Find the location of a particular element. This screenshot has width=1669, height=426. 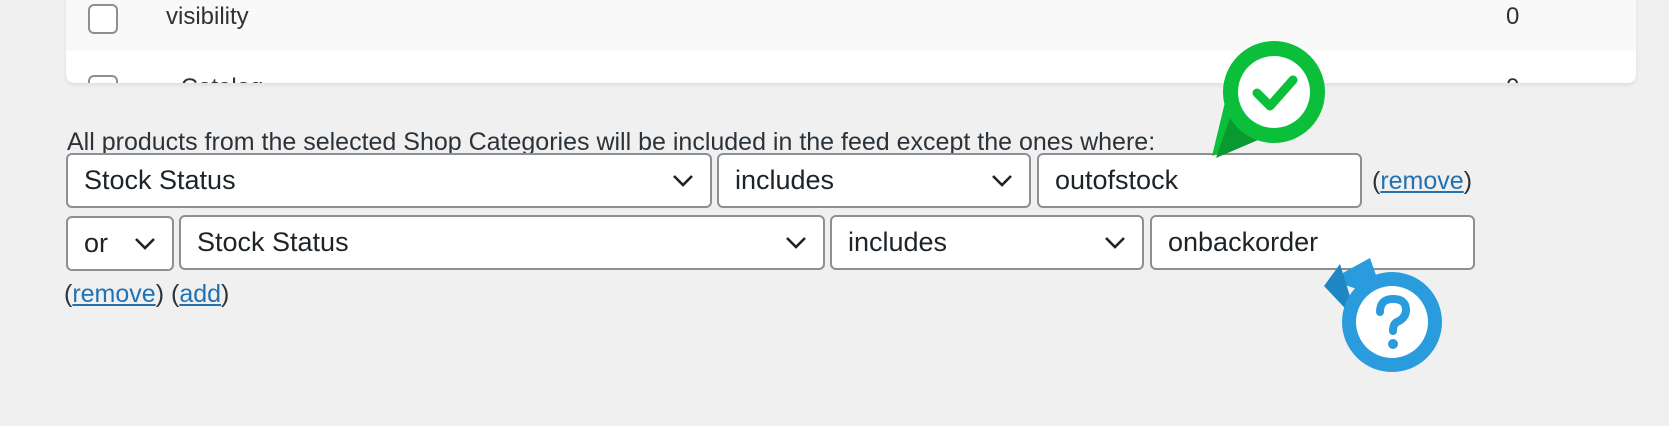

add-link: add is located at coordinates (200, 294).